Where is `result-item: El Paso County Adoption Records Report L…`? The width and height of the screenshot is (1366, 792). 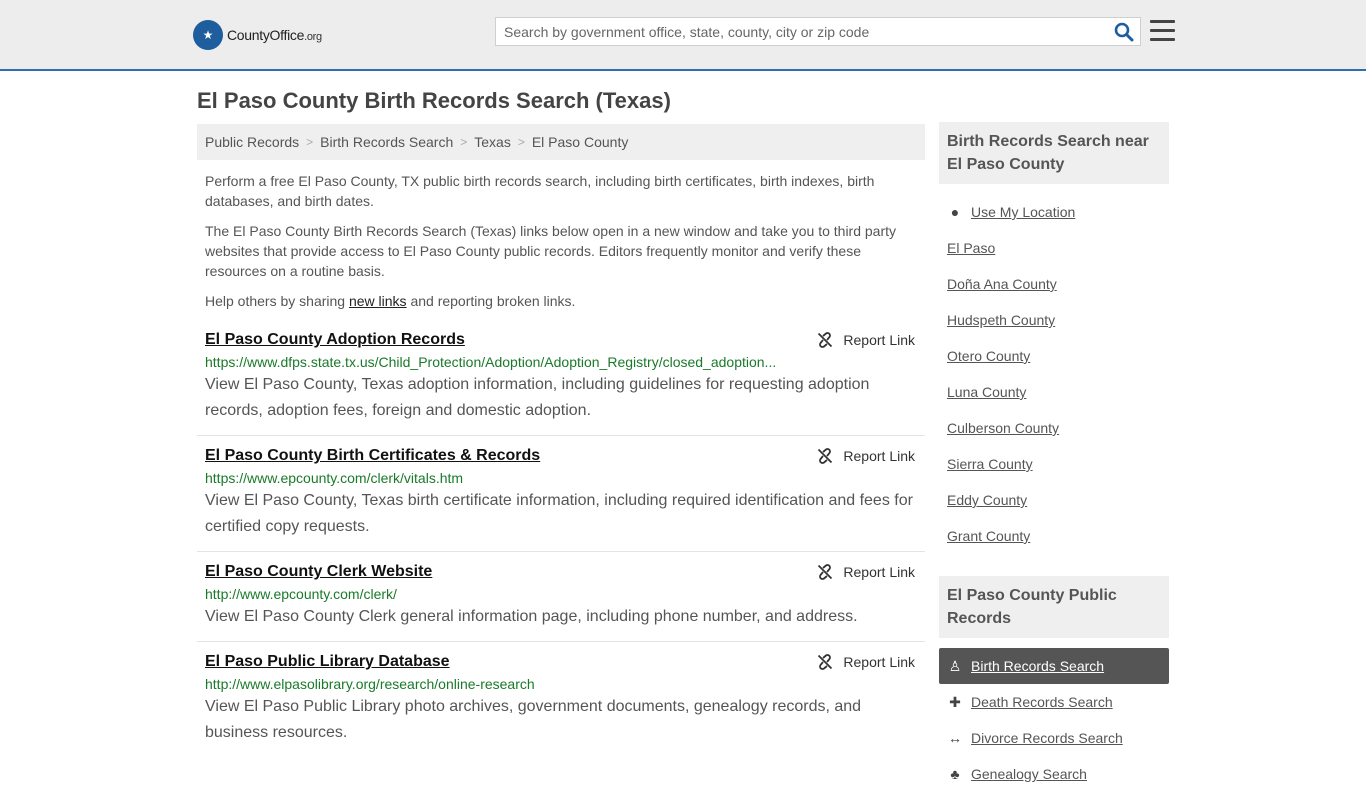 result-item: El Paso County Adoption Records Report L… is located at coordinates (561, 383).